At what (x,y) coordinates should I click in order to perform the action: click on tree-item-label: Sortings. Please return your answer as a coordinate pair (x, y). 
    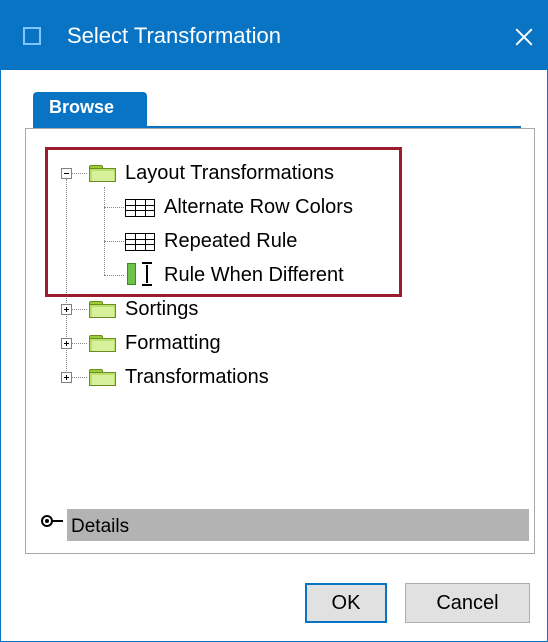
    Looking at the image, I should click on (162, 309).